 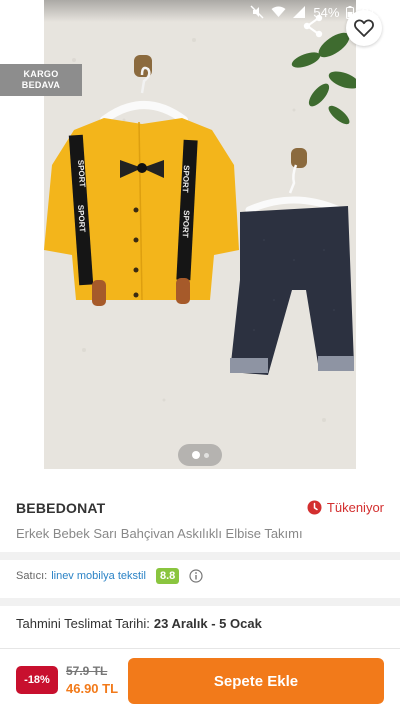 What do you see at coordinates (326, 12) in the screenshot?
I see `battery-percentage: 54%` at bounding box center [326, 12].